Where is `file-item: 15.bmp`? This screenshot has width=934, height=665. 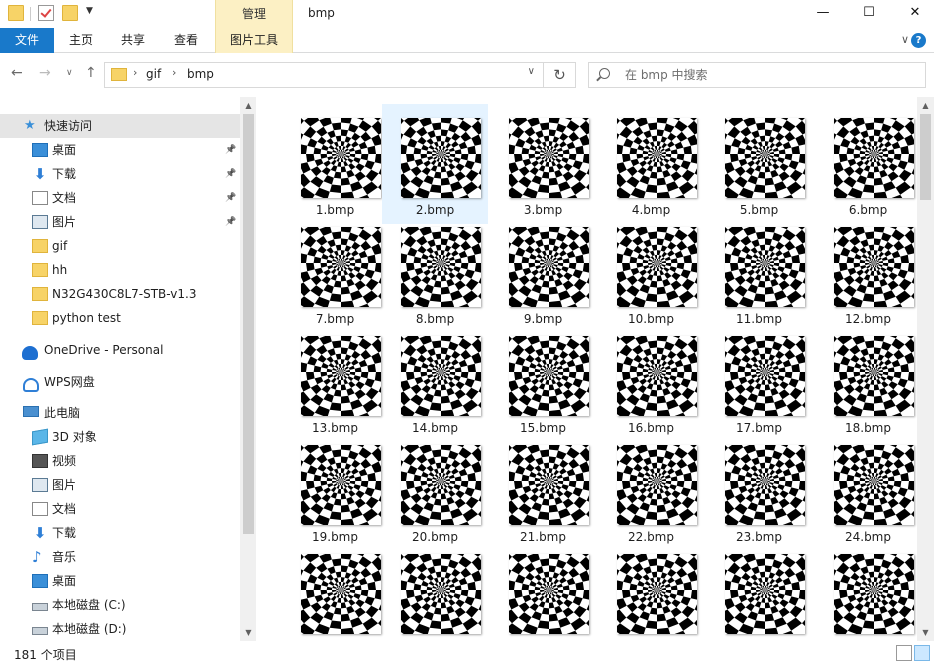 file-item: 15.bmp is located at coordinates (543, 382).